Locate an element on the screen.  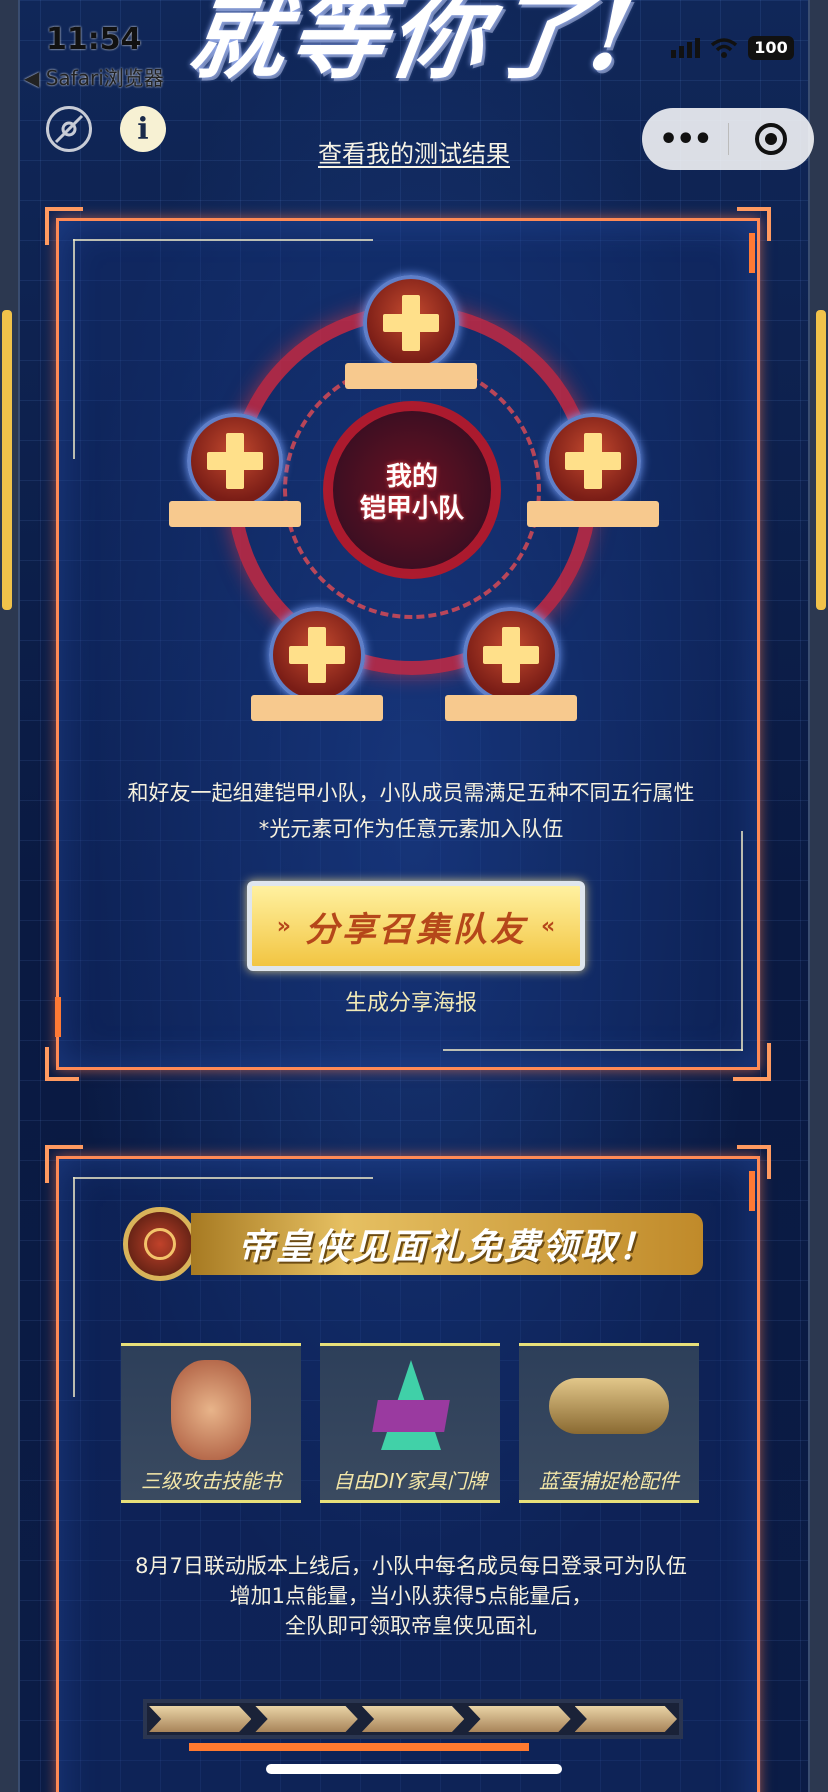
gift-item: 蓝蛋捕捉枪配件 is located at coordinates (609, 1423).